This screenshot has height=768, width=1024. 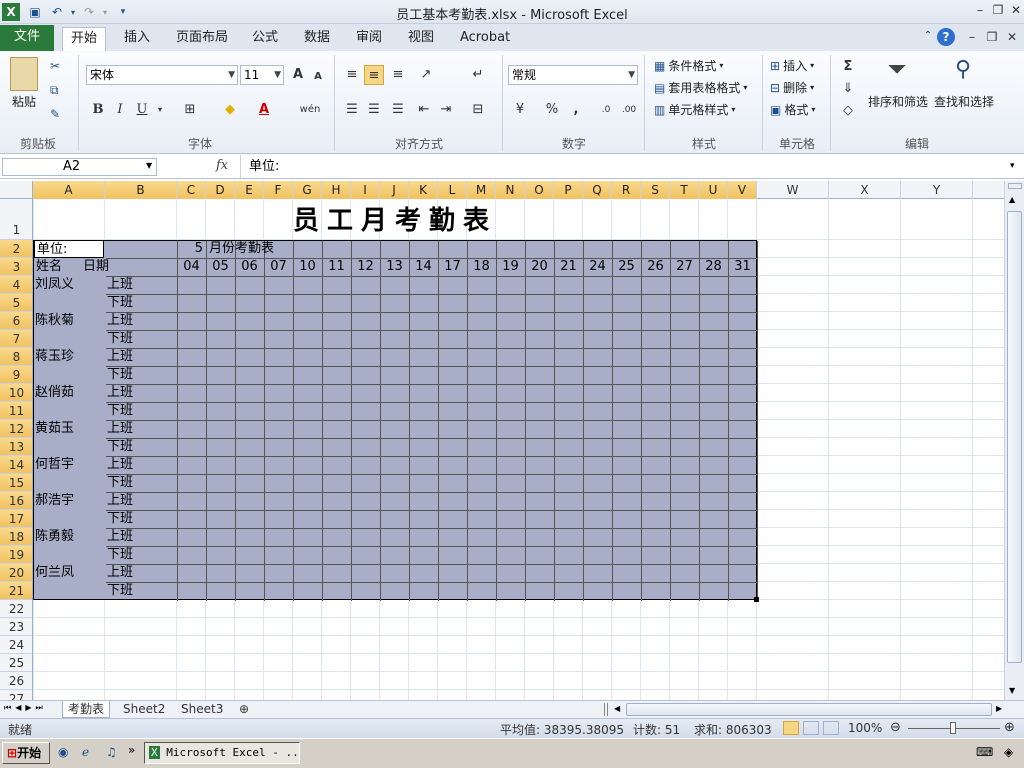 What do you see at coordinates (162, 75) in the screenshot?
I see `font-name-combo: 宋体 ▼` at bounding box center [162, 75].